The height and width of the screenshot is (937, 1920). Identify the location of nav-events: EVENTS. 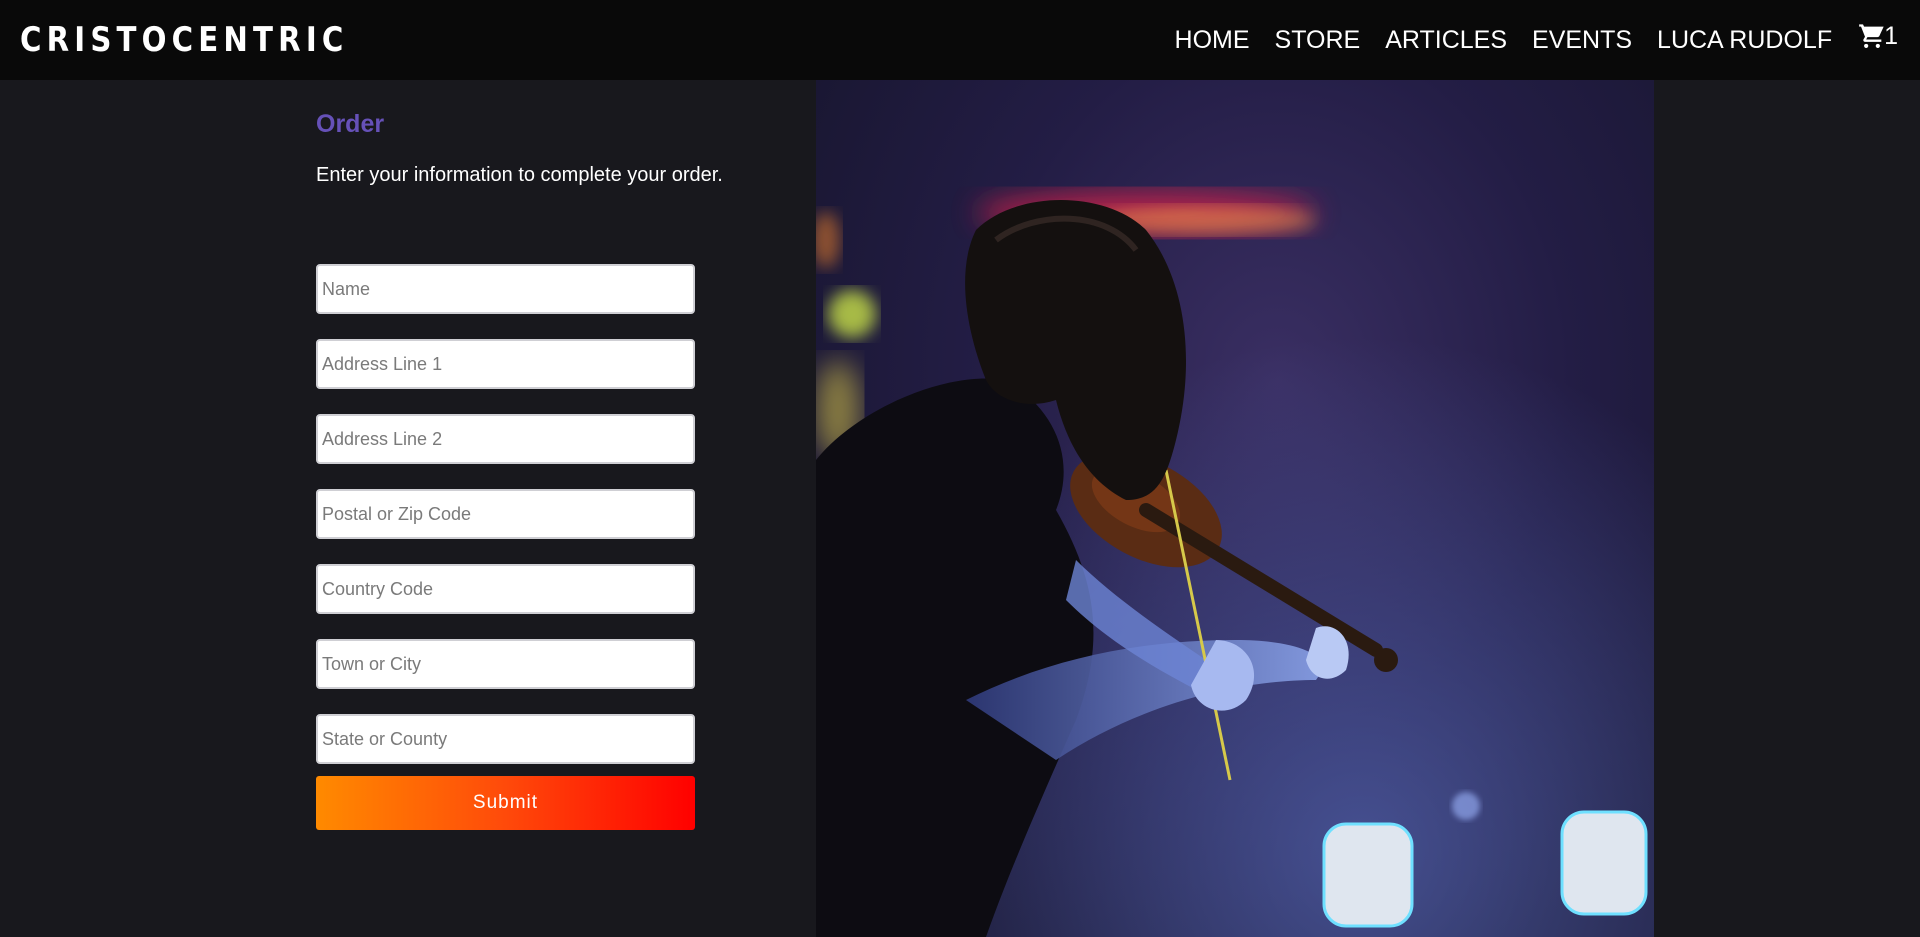
(1582, 40).